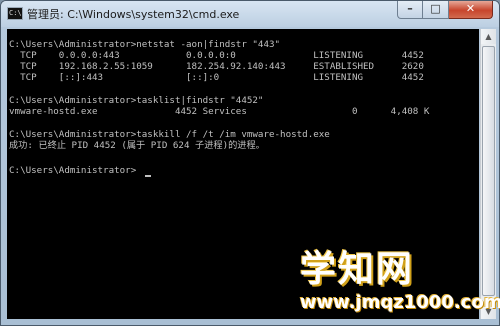 The width and height of the screenshot is (500, 326). What do you see at coordinates (148, 176) in the screenshot?
I see `text-cursor` at bounding box center [148, 176].